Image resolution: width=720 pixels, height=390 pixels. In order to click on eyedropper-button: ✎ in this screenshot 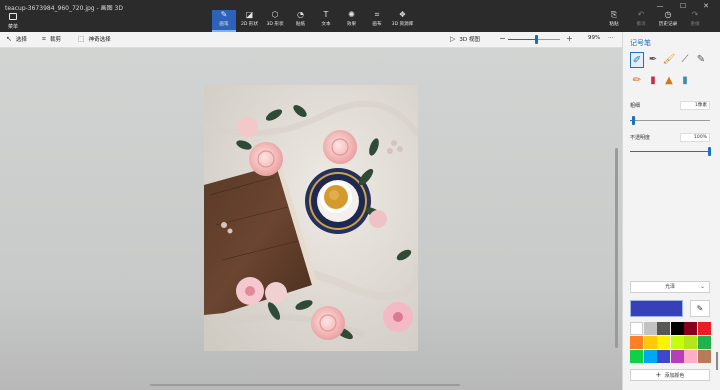, I will do `click(700, 308)`.